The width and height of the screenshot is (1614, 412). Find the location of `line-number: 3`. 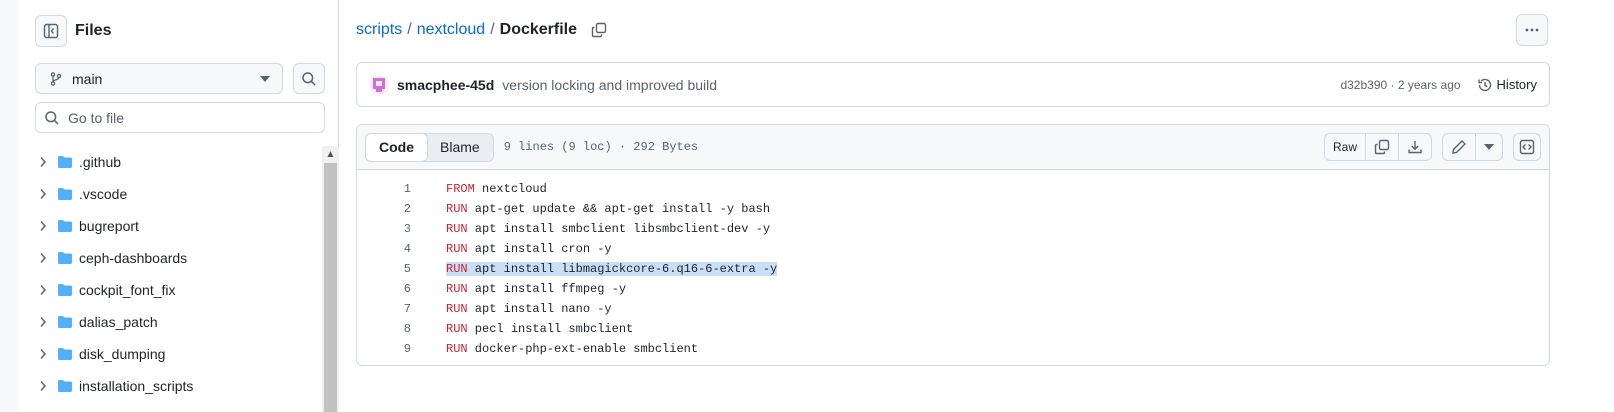

line-number: 3 is located at coordinates (384, 229).